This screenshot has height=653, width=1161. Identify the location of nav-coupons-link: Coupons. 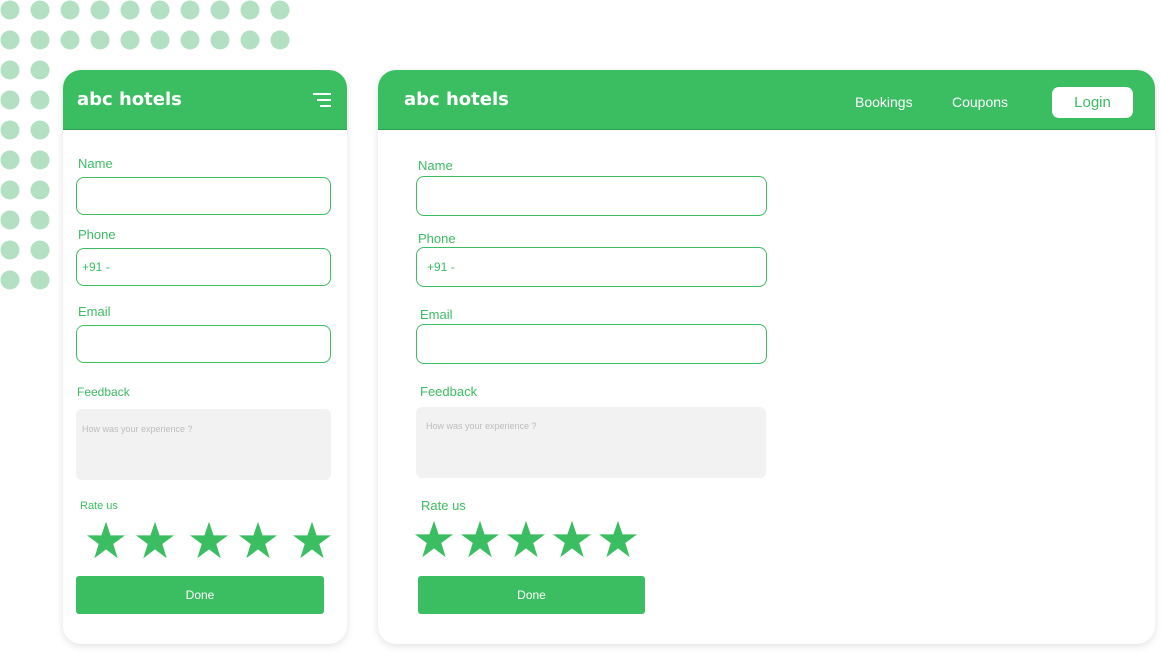
(980, 102).